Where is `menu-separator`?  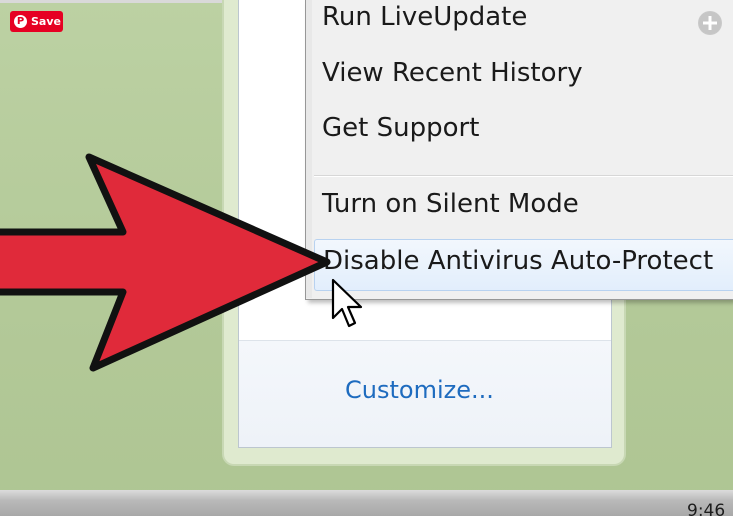
menu-separator is located at coordinates (523, 176).